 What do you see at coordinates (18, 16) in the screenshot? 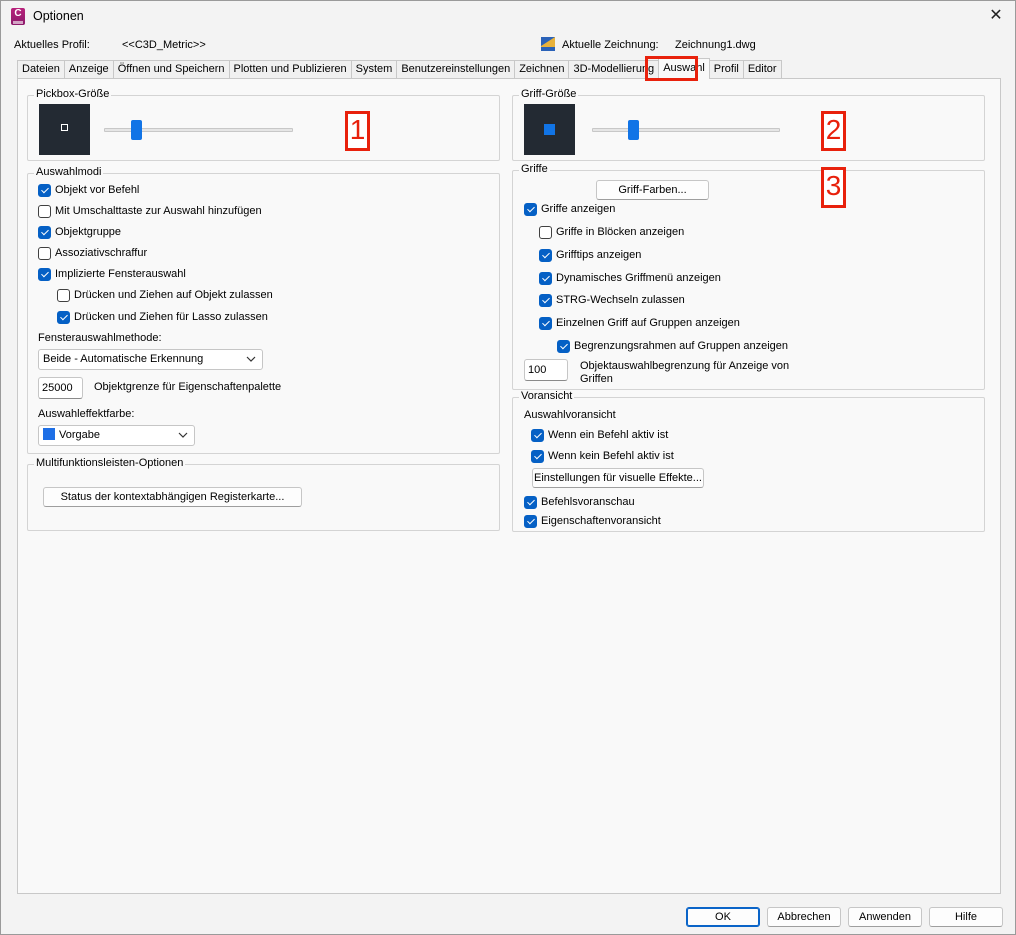
I see `app-icon: C` at bounding box center [18, 16].